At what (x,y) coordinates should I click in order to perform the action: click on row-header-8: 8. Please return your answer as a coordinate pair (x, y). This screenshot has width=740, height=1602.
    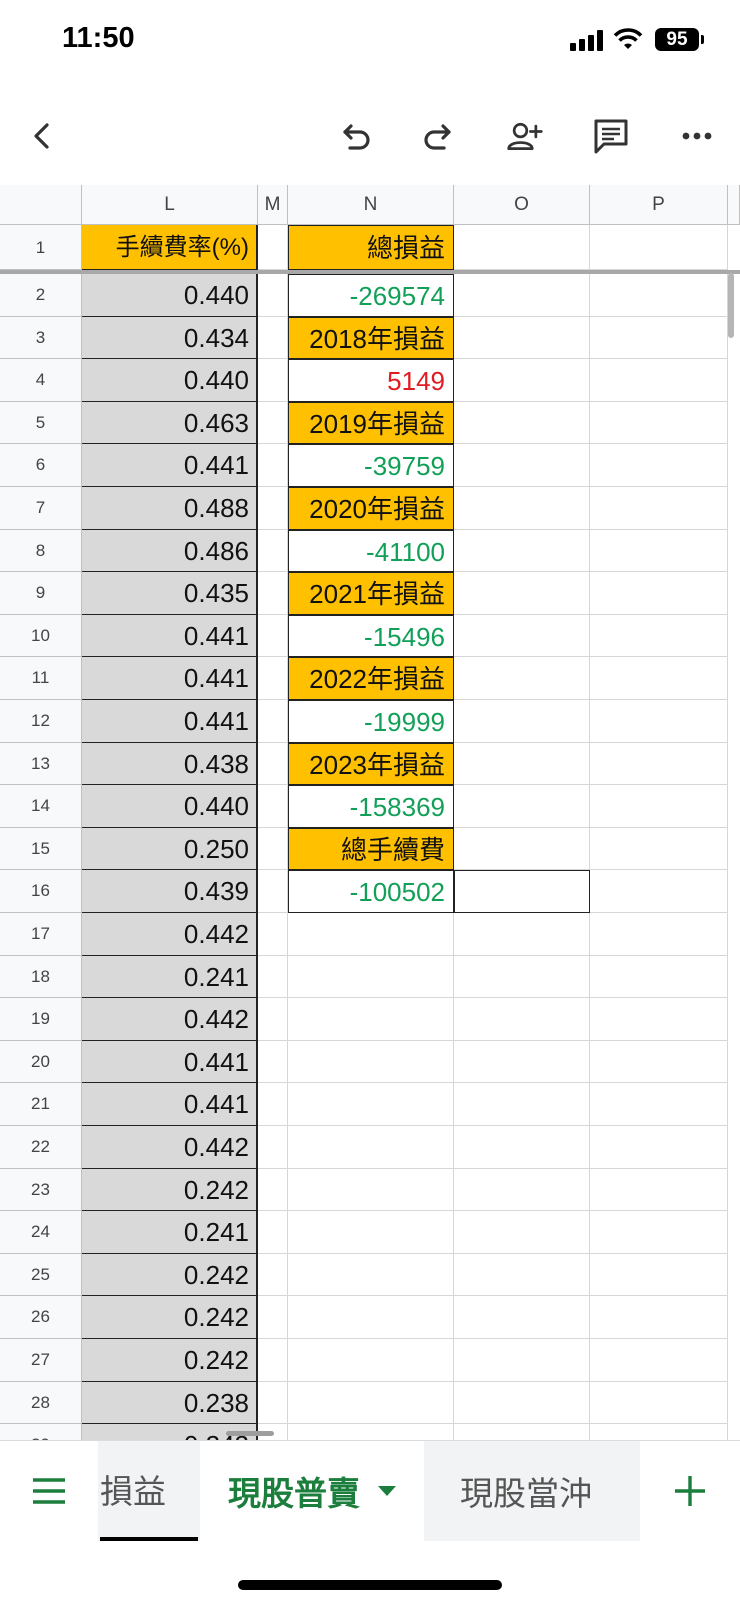
    Looking at the image, I should click on (41, 551).